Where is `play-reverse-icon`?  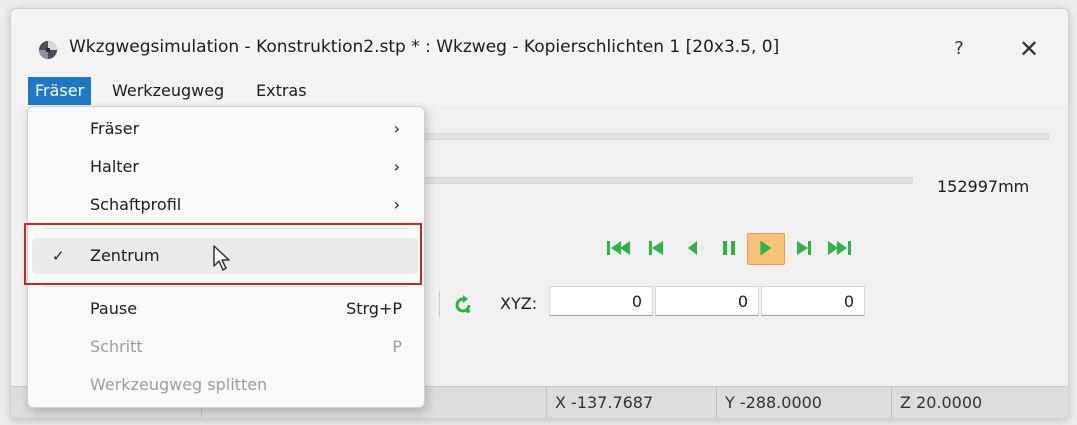
play-reverse-icon is located at coordinates (692, 248).